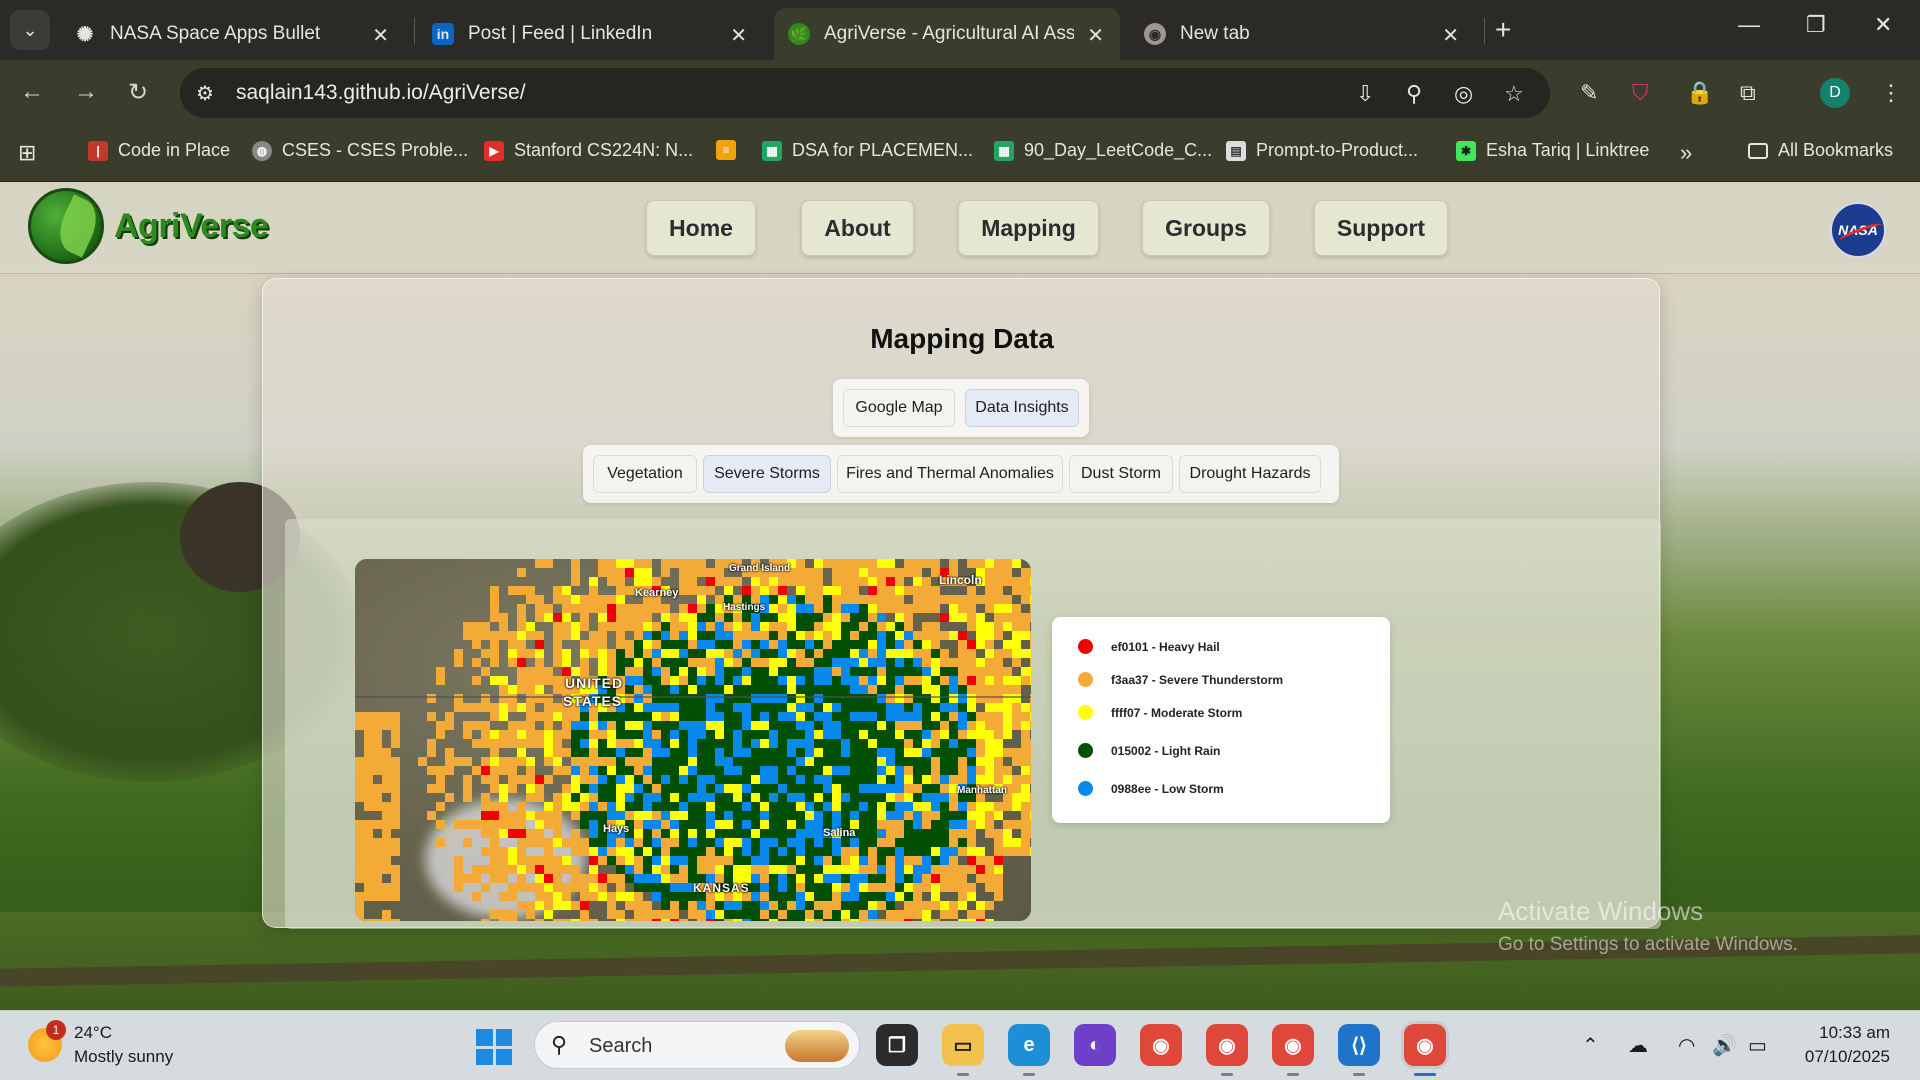 Image resolution: width=1920 pixels, height=1080 pixels. What do you see at coordinates (1503, 30) in the screenshot?
I see `new-tab-button: +` at bounding box center [1503, 30].